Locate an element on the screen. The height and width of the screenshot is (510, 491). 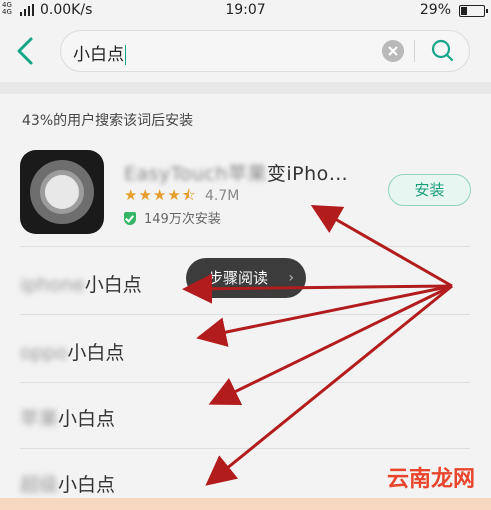
arrow-to-pill is located at coordinates (317, 288).